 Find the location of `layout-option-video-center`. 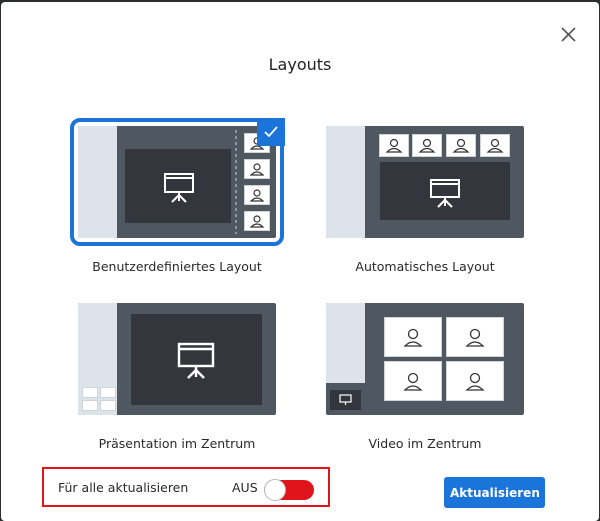

layout-option-video-center is located at coordinates (431, 359).